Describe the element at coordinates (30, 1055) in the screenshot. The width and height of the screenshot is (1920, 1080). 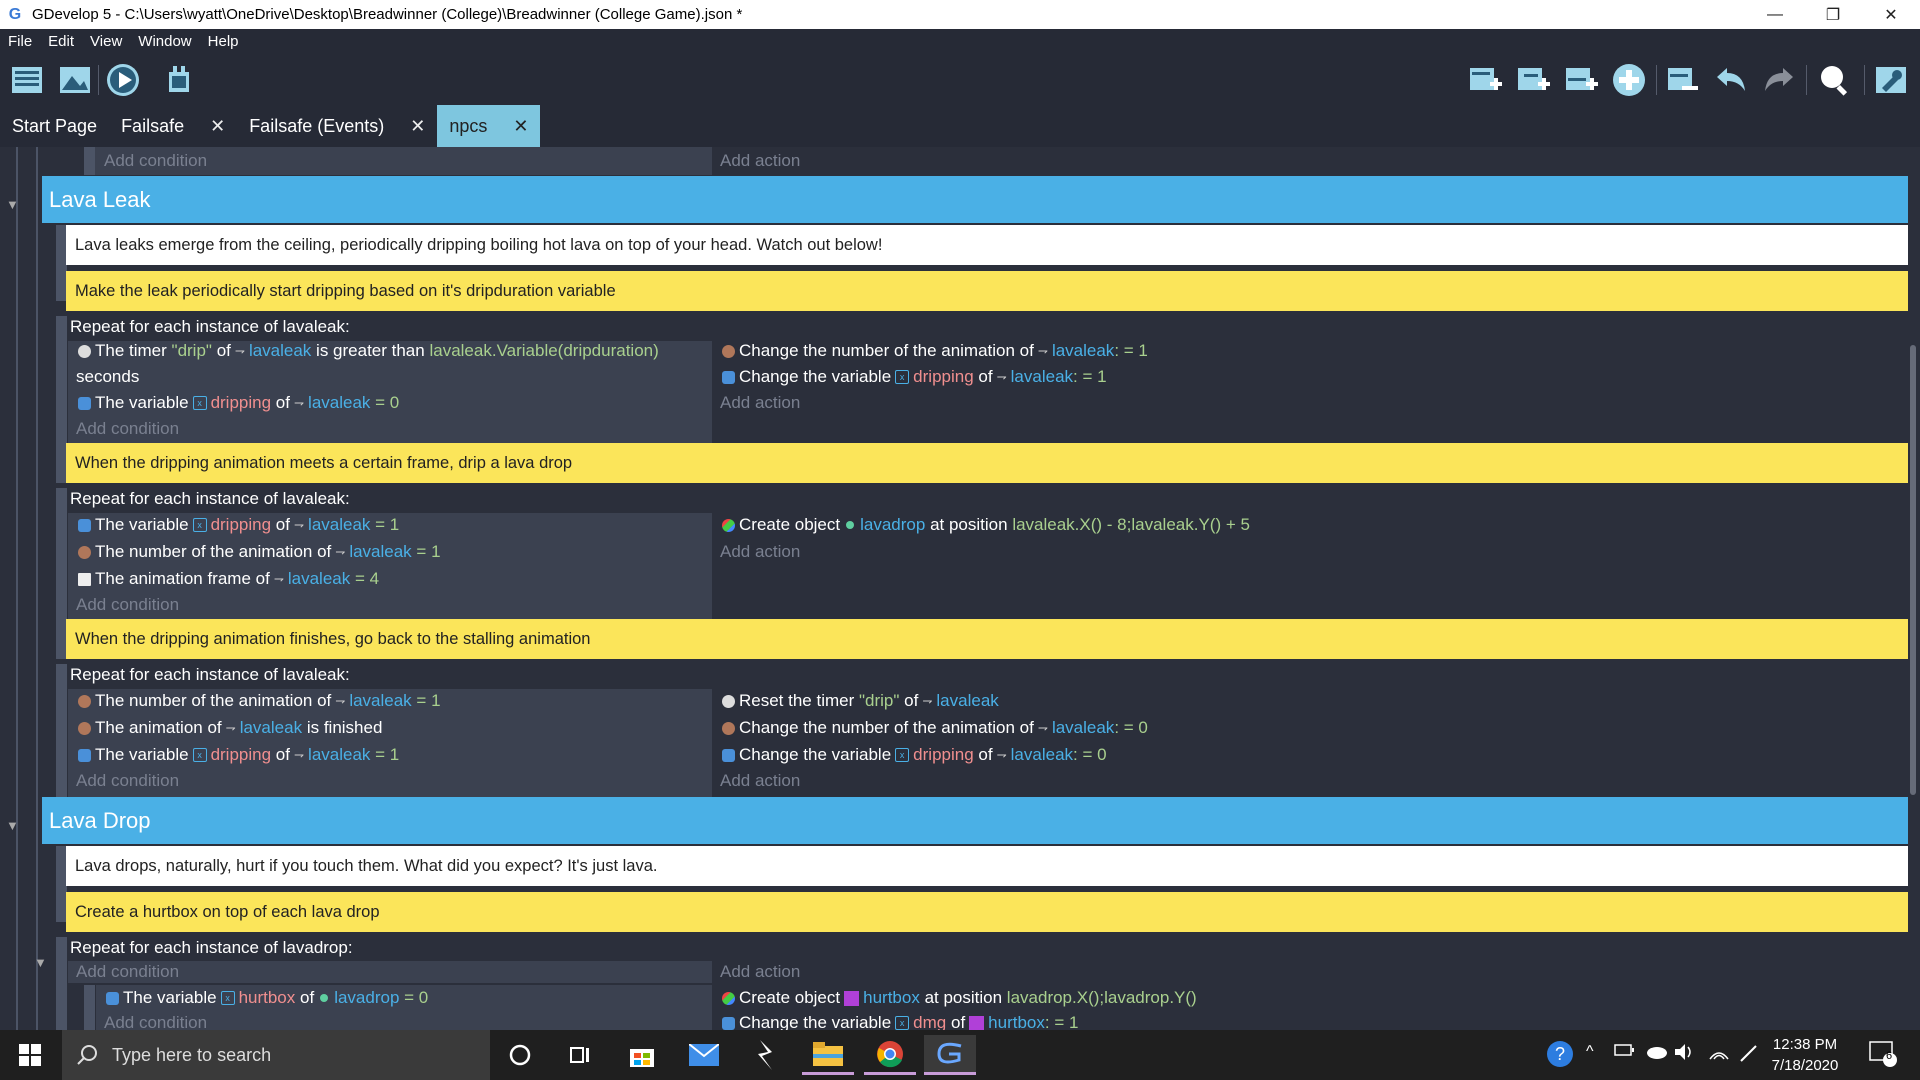
I see `windows-start-icon` at that location.